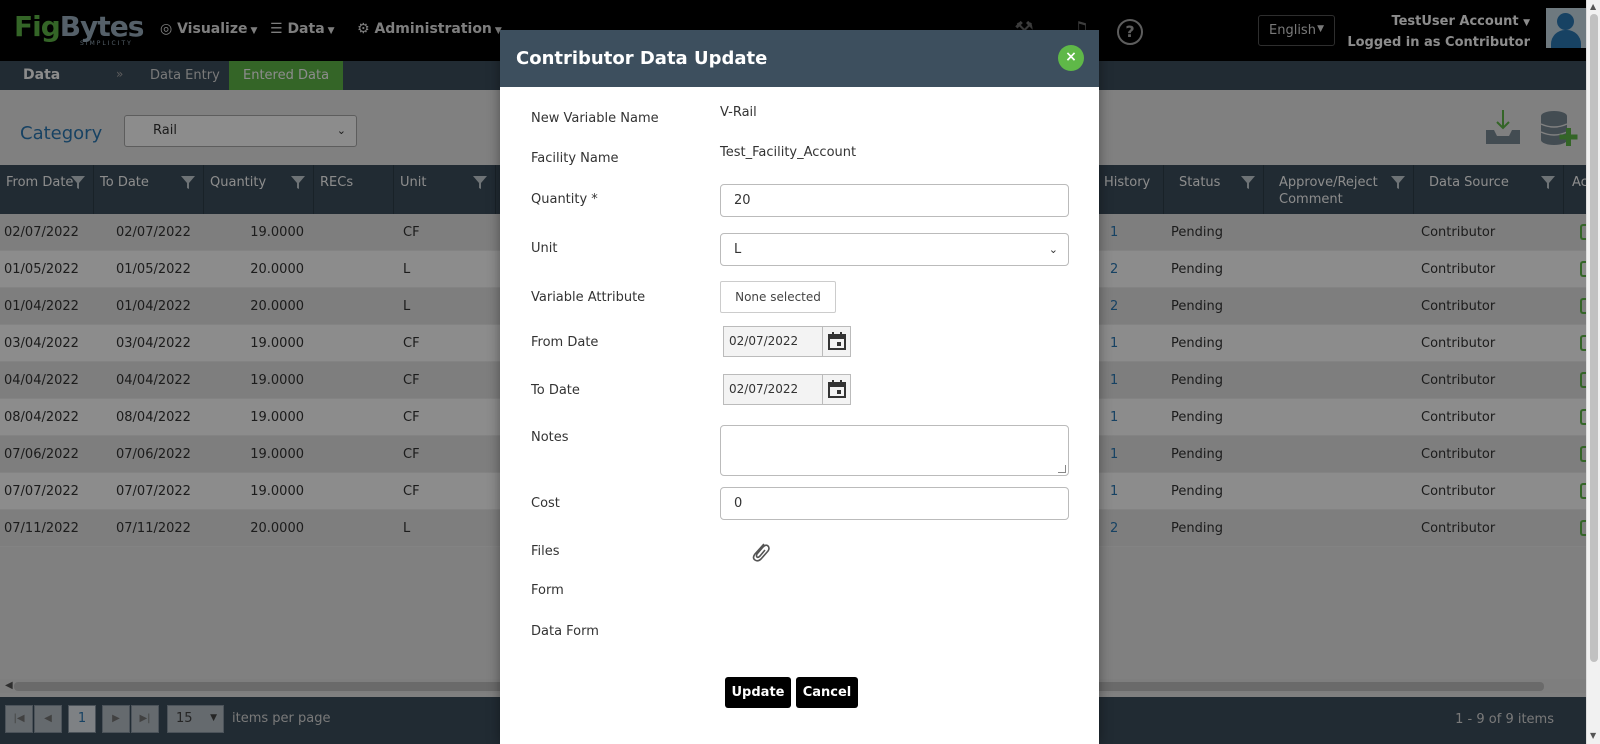 This screenshot has height=744, width=1600. What do you see at coordinates (1594, 338) in the screenshot?
I see `scrollbar-thumb` at bounding box center [1594, 338].